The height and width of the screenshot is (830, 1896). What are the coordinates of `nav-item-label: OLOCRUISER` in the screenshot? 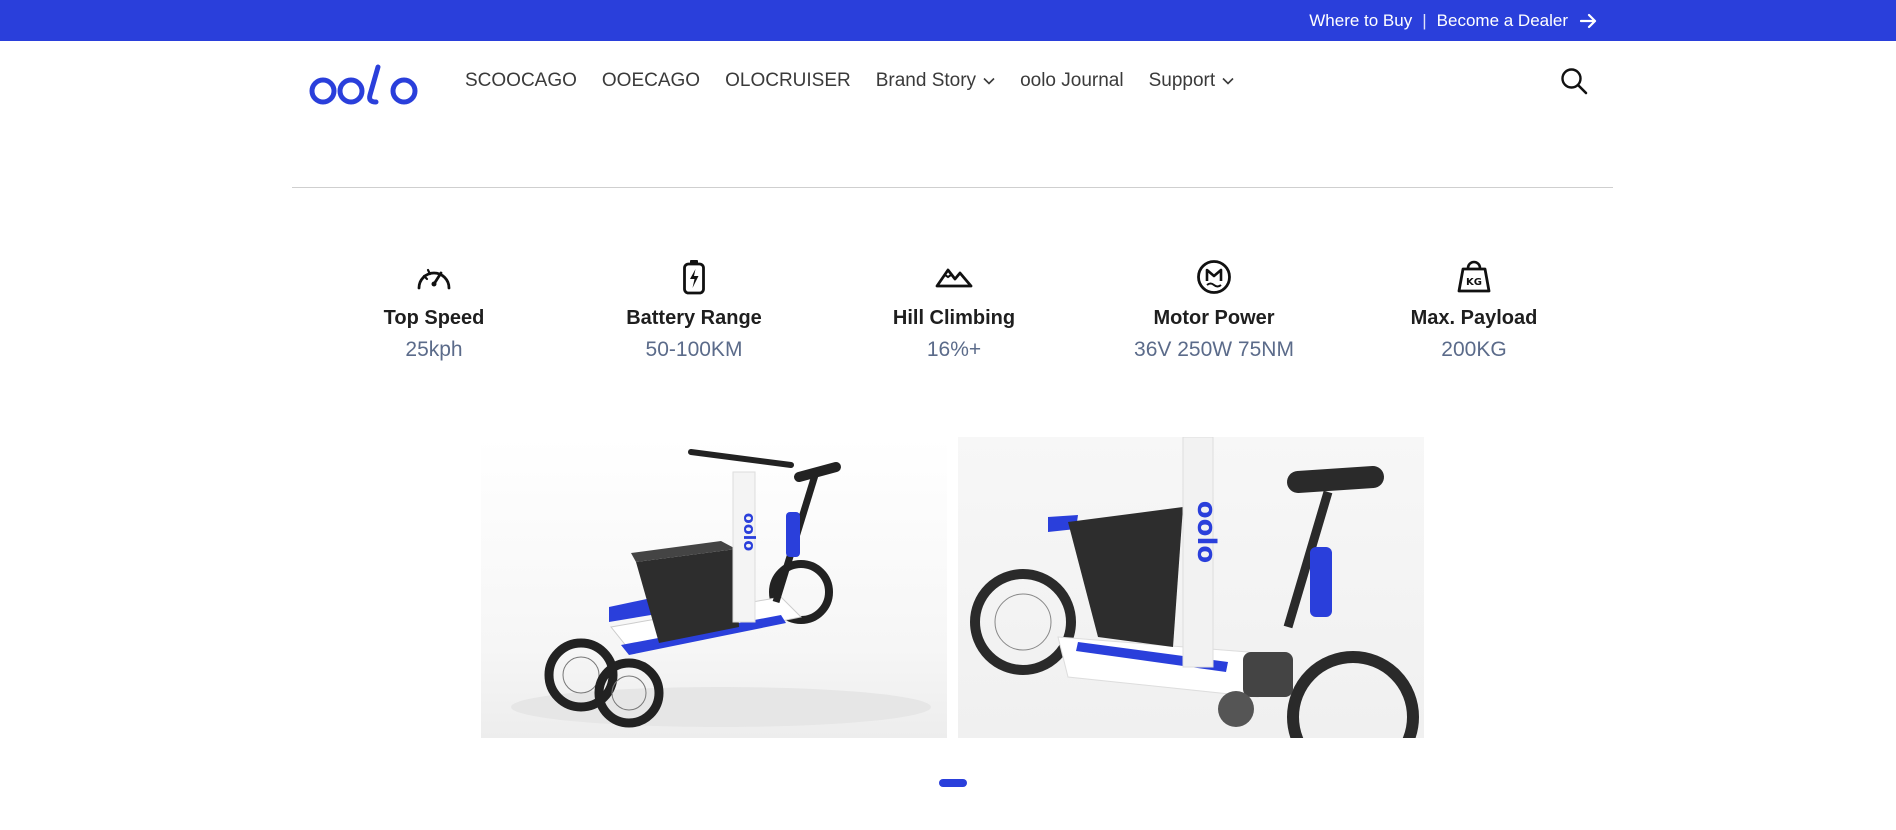 It's located at (788, 80).